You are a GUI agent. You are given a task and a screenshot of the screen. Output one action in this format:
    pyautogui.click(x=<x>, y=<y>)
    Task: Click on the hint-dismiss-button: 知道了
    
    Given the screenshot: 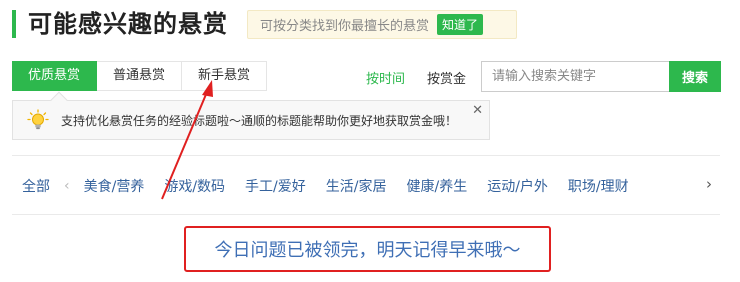 What is the action you would take?
    pyautogui.click(x=460, y=24)
    